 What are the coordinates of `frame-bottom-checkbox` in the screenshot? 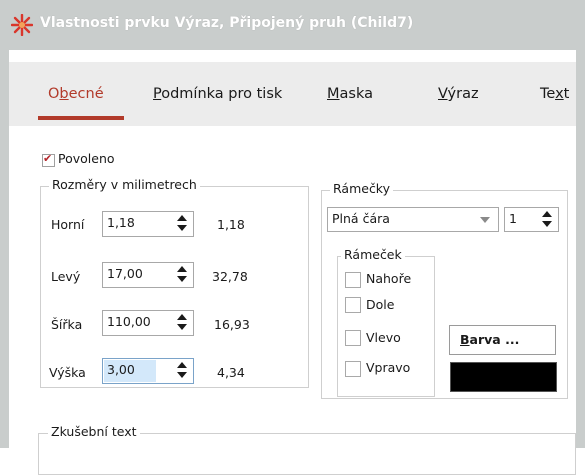 It's located at (353, 305).